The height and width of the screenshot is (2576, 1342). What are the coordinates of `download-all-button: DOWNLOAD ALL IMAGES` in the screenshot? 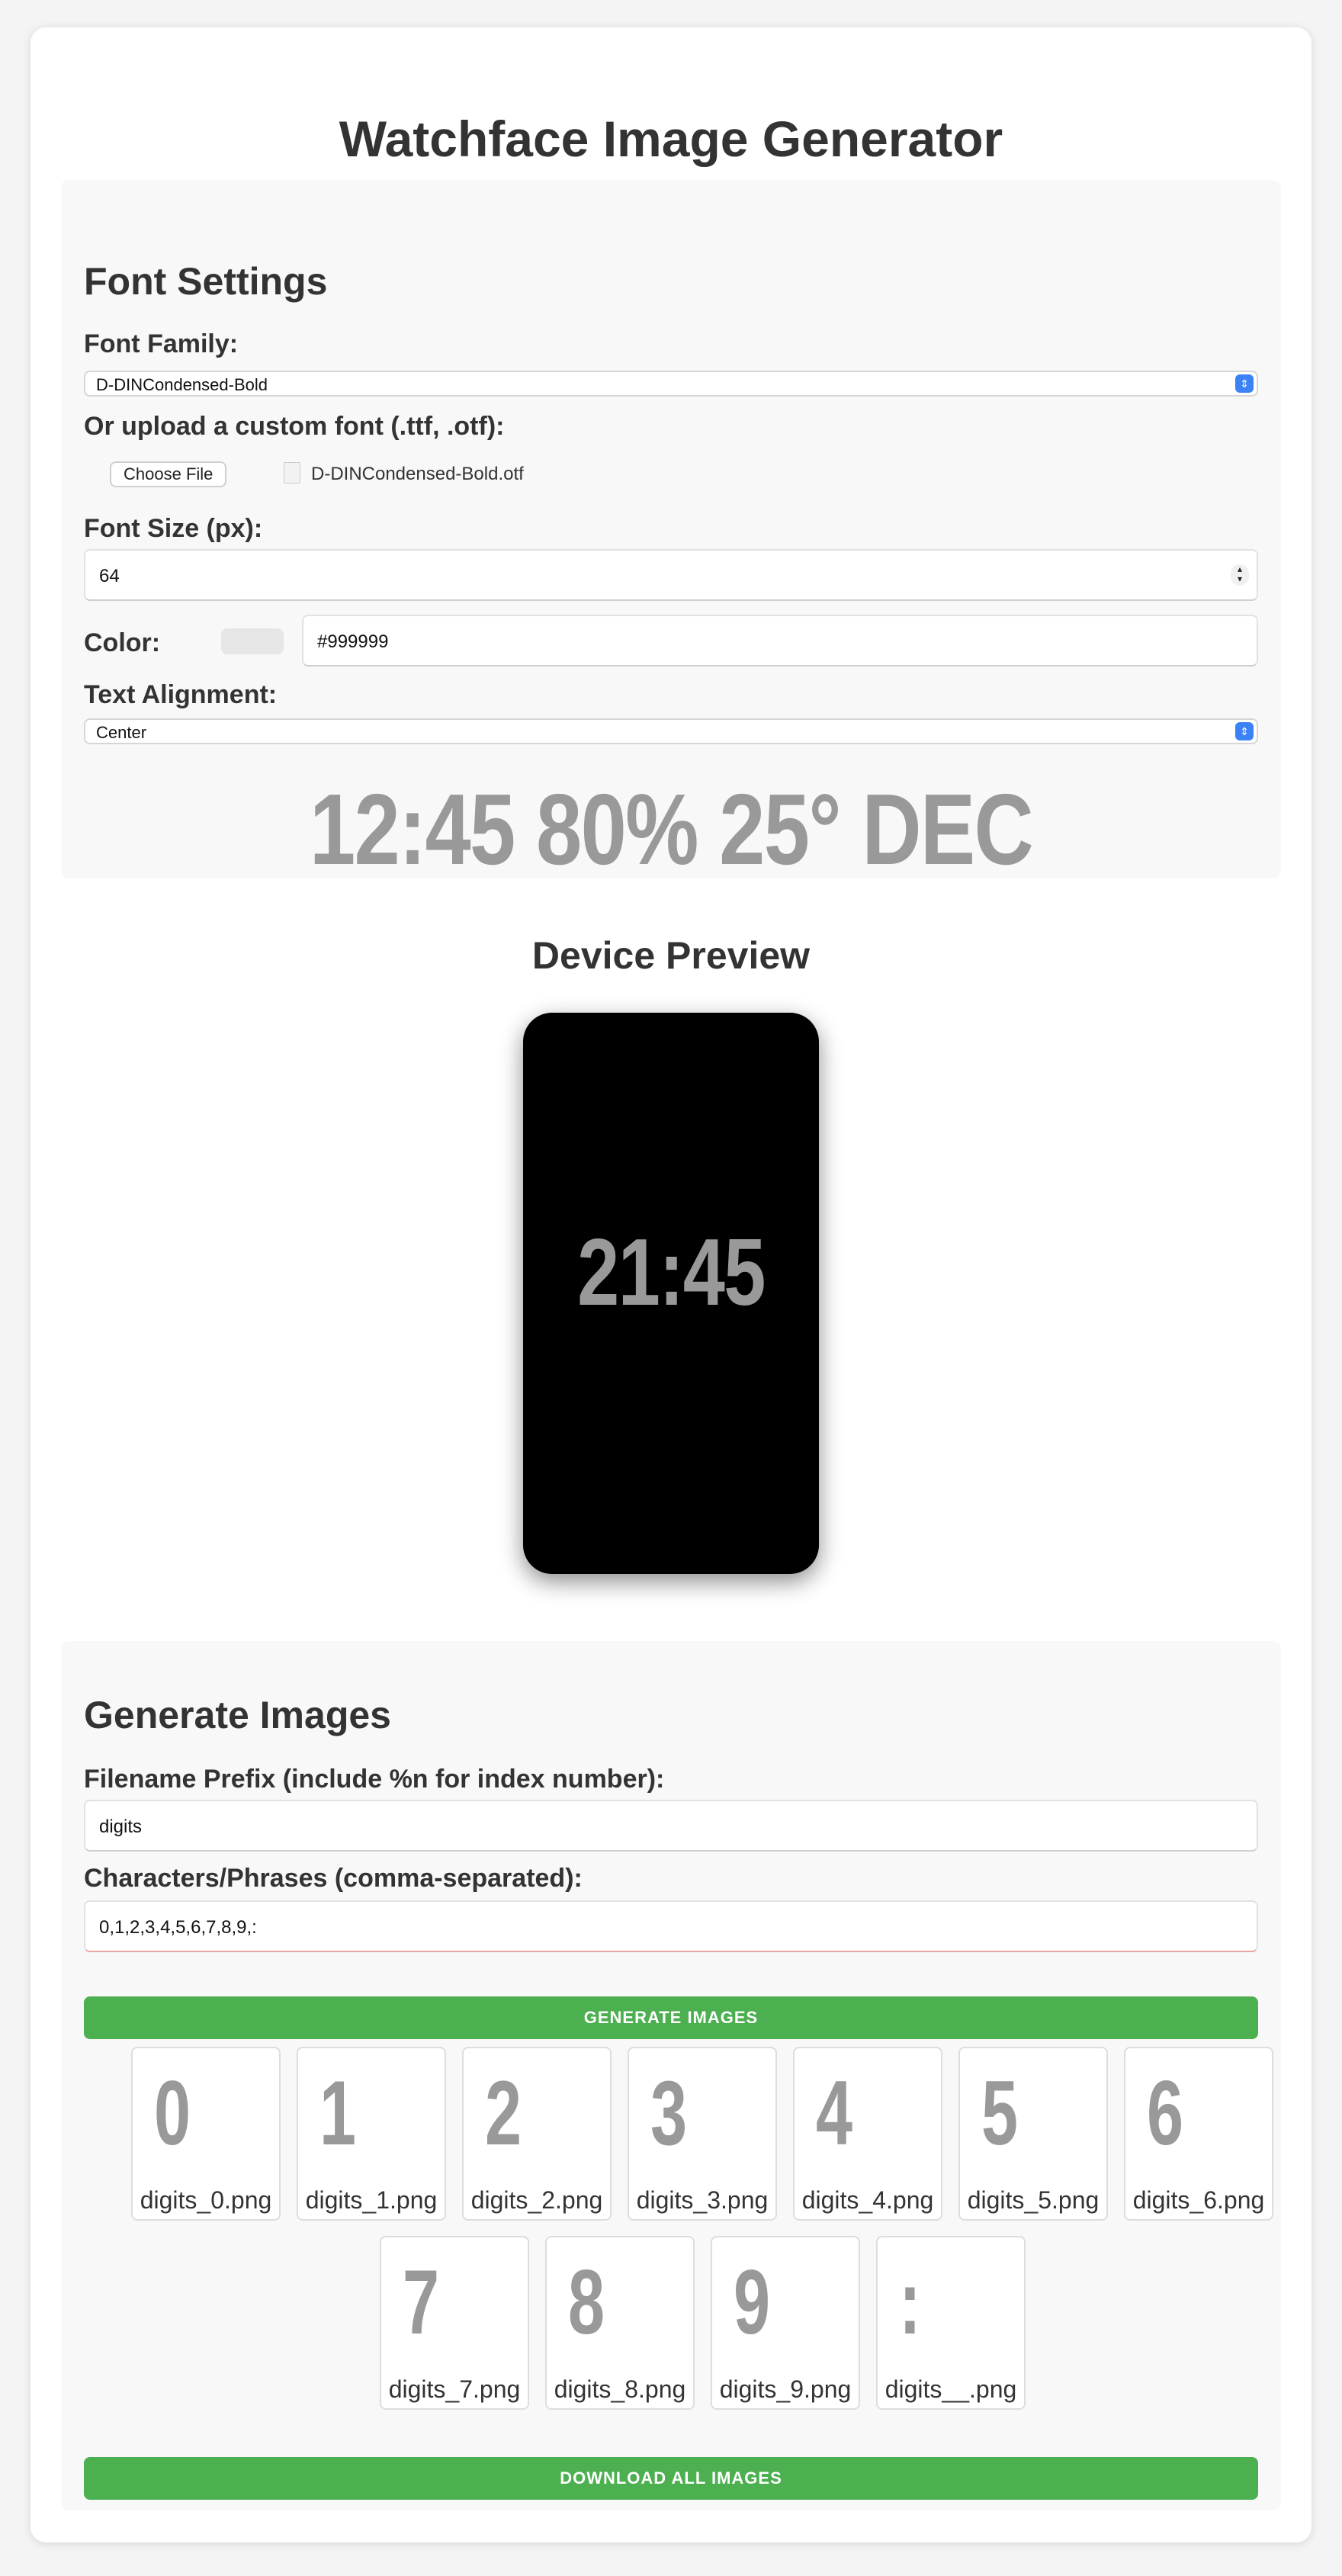 It's located at (671, 2478).